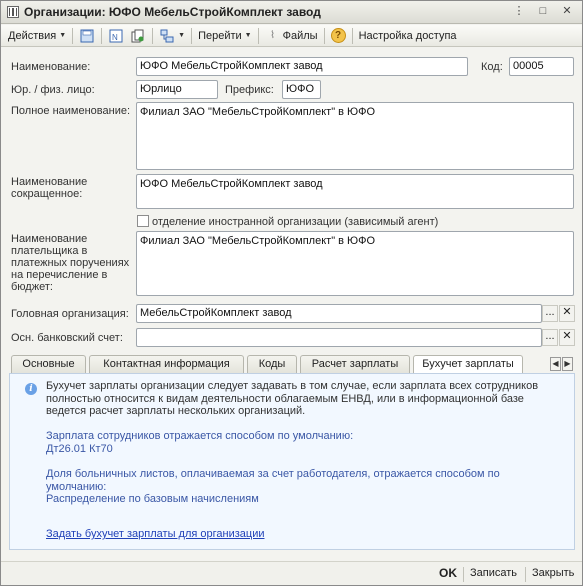  Describe the element at coordinates (339, 313) in the screenshot. I see `head-org-field: МебельСтройКомплект завод` at that location.